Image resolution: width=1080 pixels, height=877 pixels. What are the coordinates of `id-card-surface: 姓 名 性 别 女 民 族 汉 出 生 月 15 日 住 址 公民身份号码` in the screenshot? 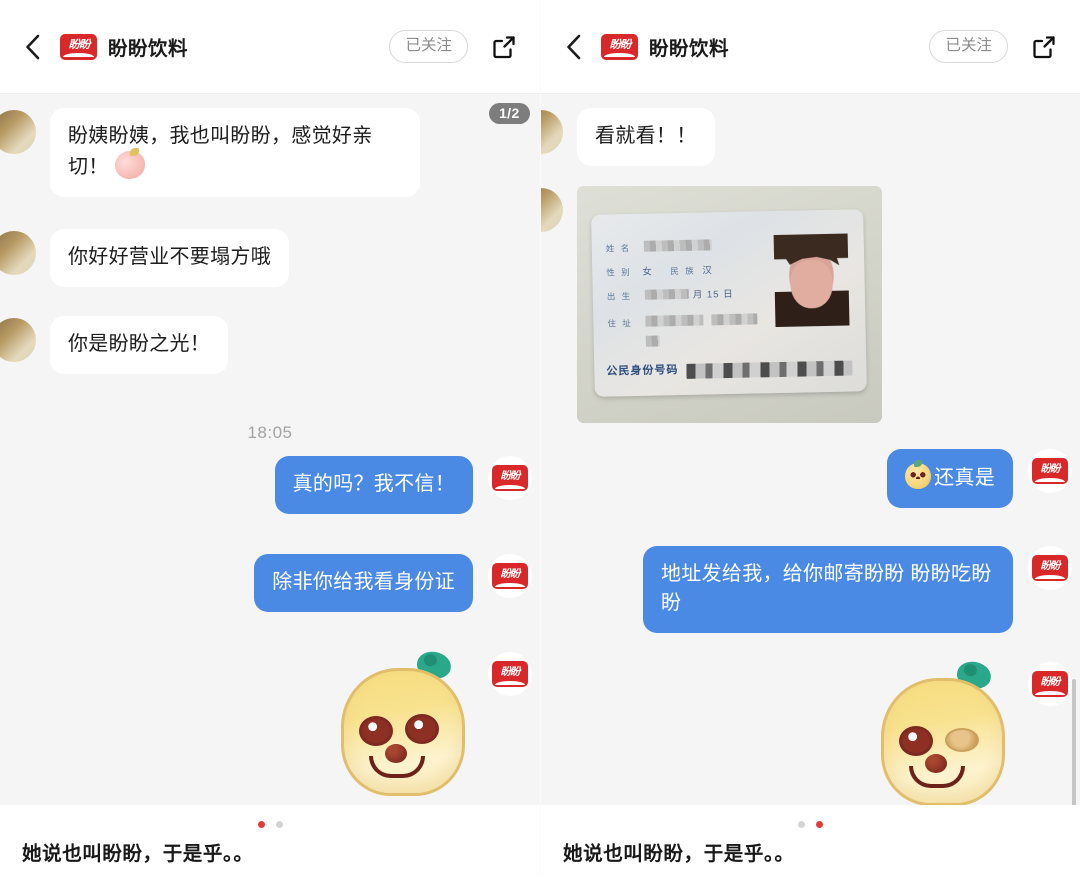 It's located at (729, 303).